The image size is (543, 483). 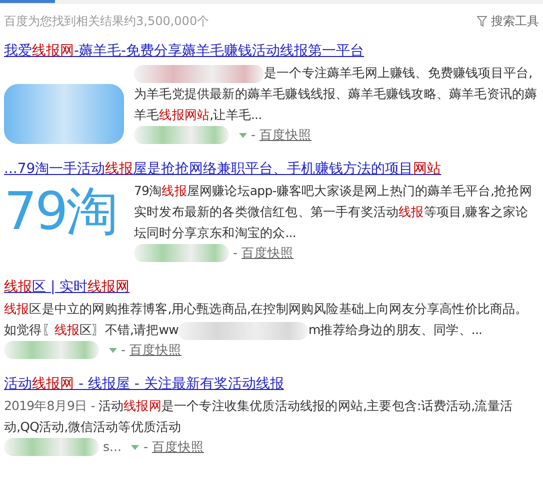 I want to click on filter-icon, so click(x=482, y=21).